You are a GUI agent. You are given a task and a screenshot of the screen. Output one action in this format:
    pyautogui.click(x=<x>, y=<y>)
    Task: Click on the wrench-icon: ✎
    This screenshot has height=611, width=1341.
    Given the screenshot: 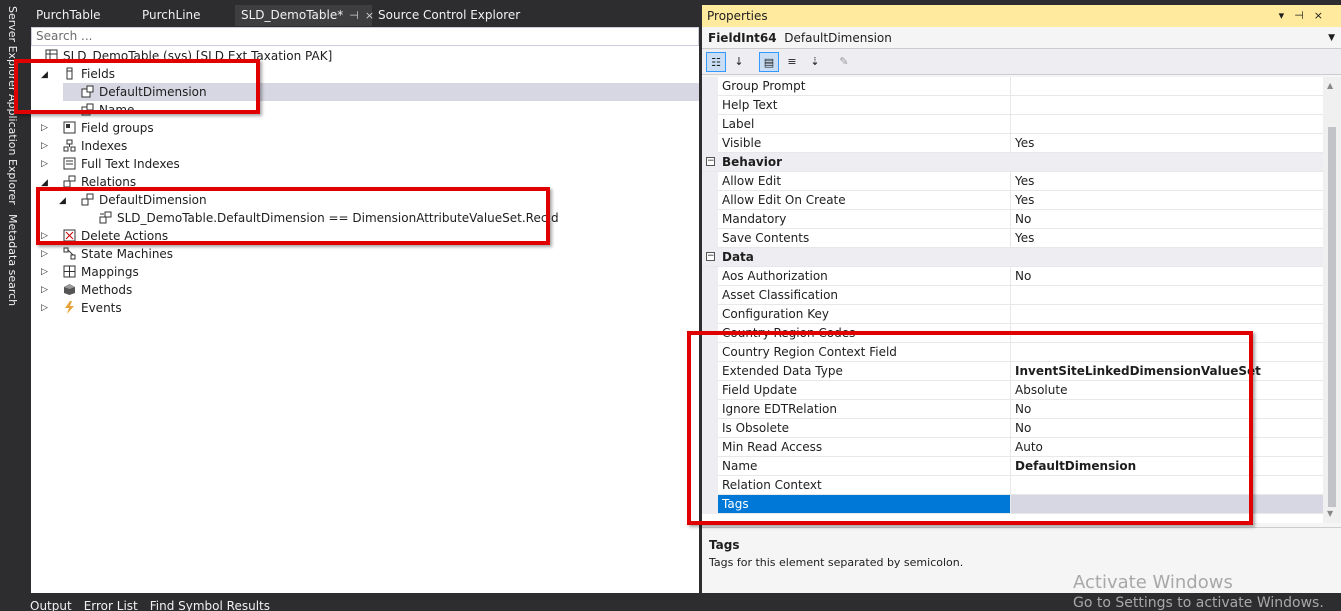 What is the action you would take?
    pyautogui.click(x=844, y=62)
    